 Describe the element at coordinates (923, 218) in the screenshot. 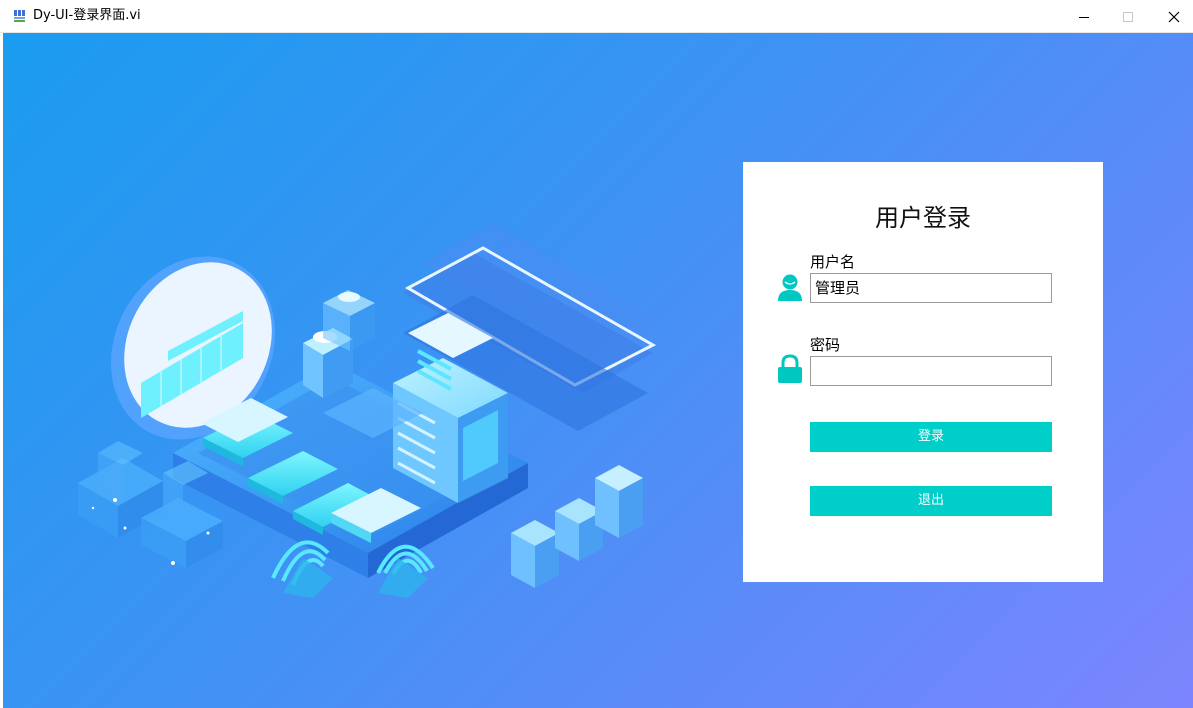

I see `login-heading: 用户登录` at that location.